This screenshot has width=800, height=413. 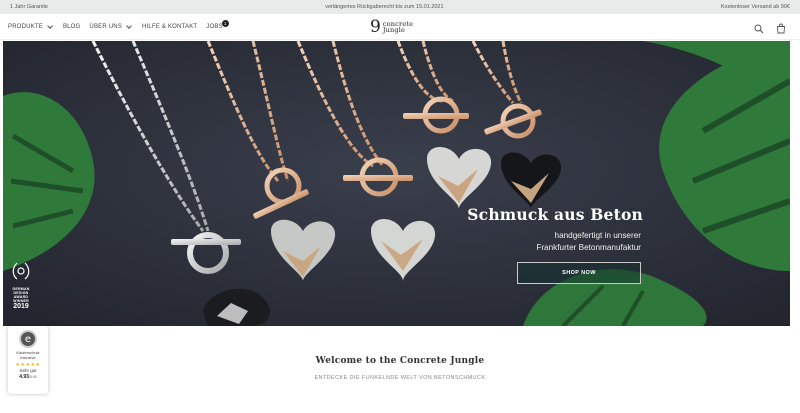 I want to click on award-year: 2019, so click(x=21, y=306).